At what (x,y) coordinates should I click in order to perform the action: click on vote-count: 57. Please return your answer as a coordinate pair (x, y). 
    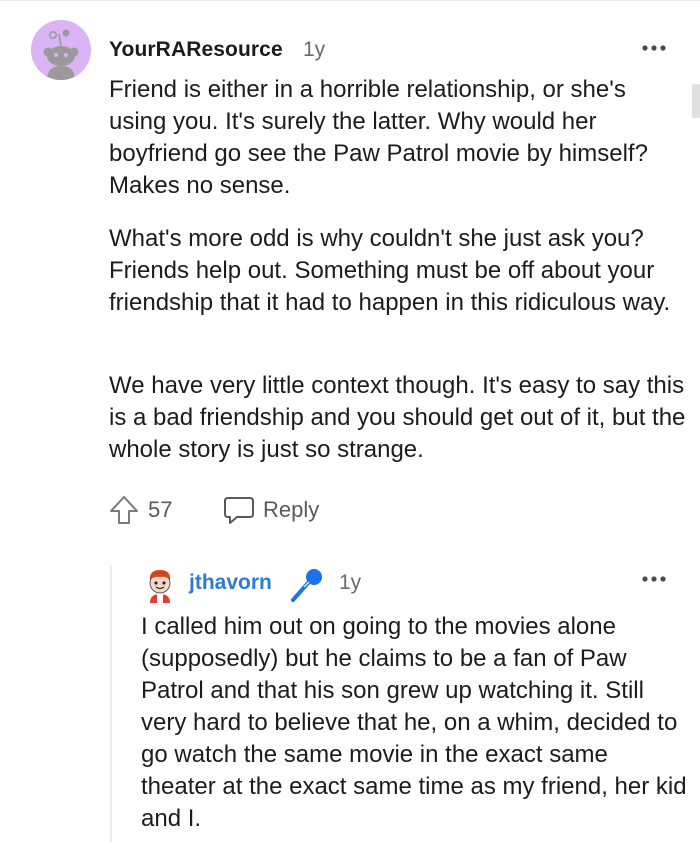
    Looking at the image, I should click on (160, 509).